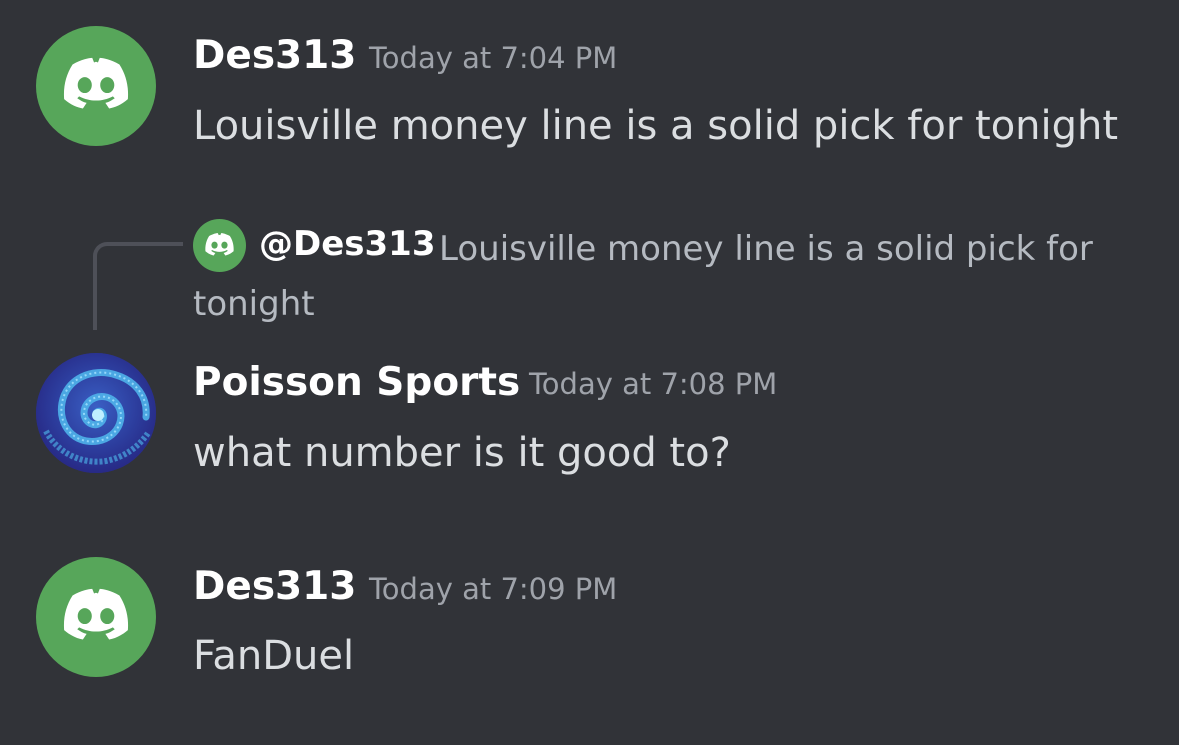  I want to click on message-content: what number is it good to?, so click(462, 453).